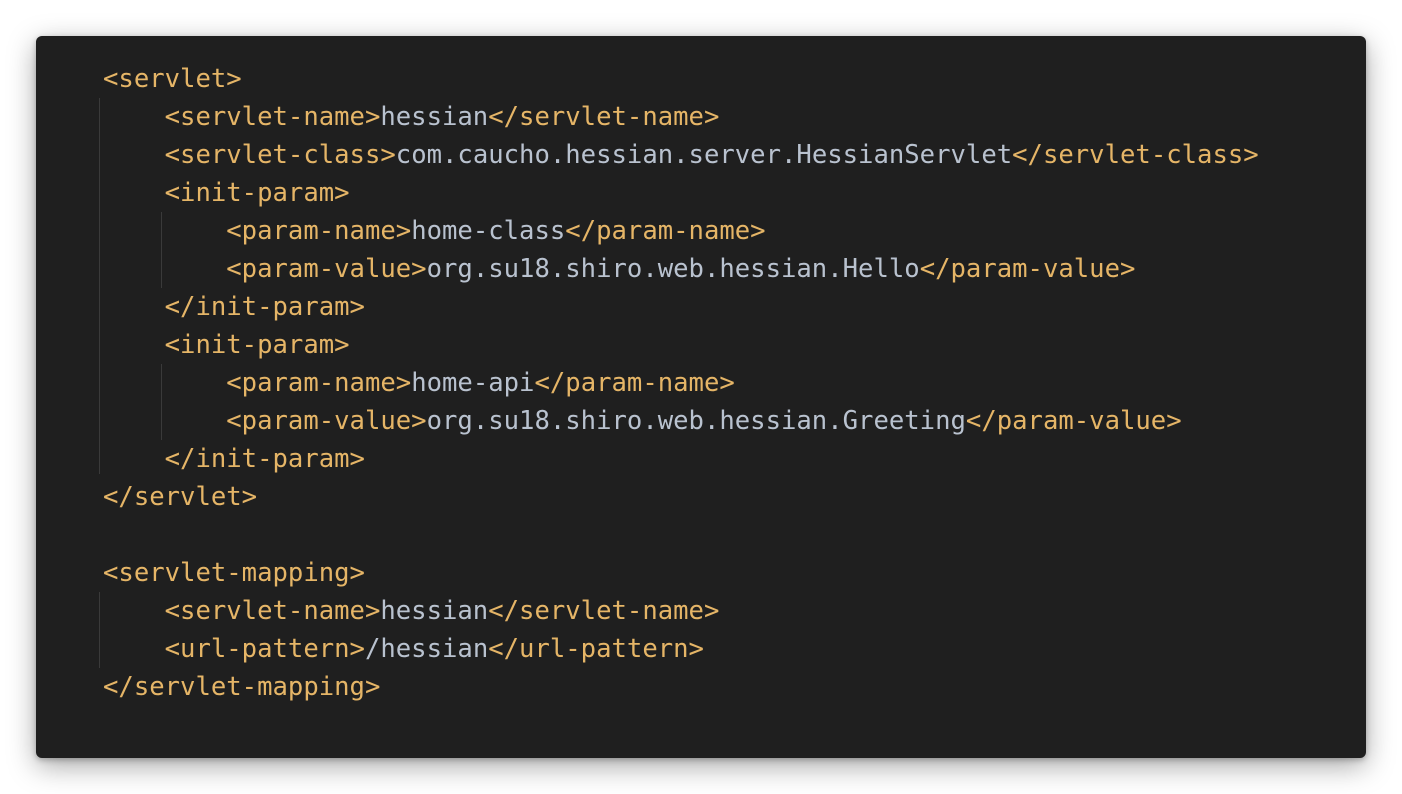 The height and width of the screenshot is (794, 1402). Describe the element at coordinates (681, 687) in the screenshot. I see `code-line: </servlet-mapping>` at that location.